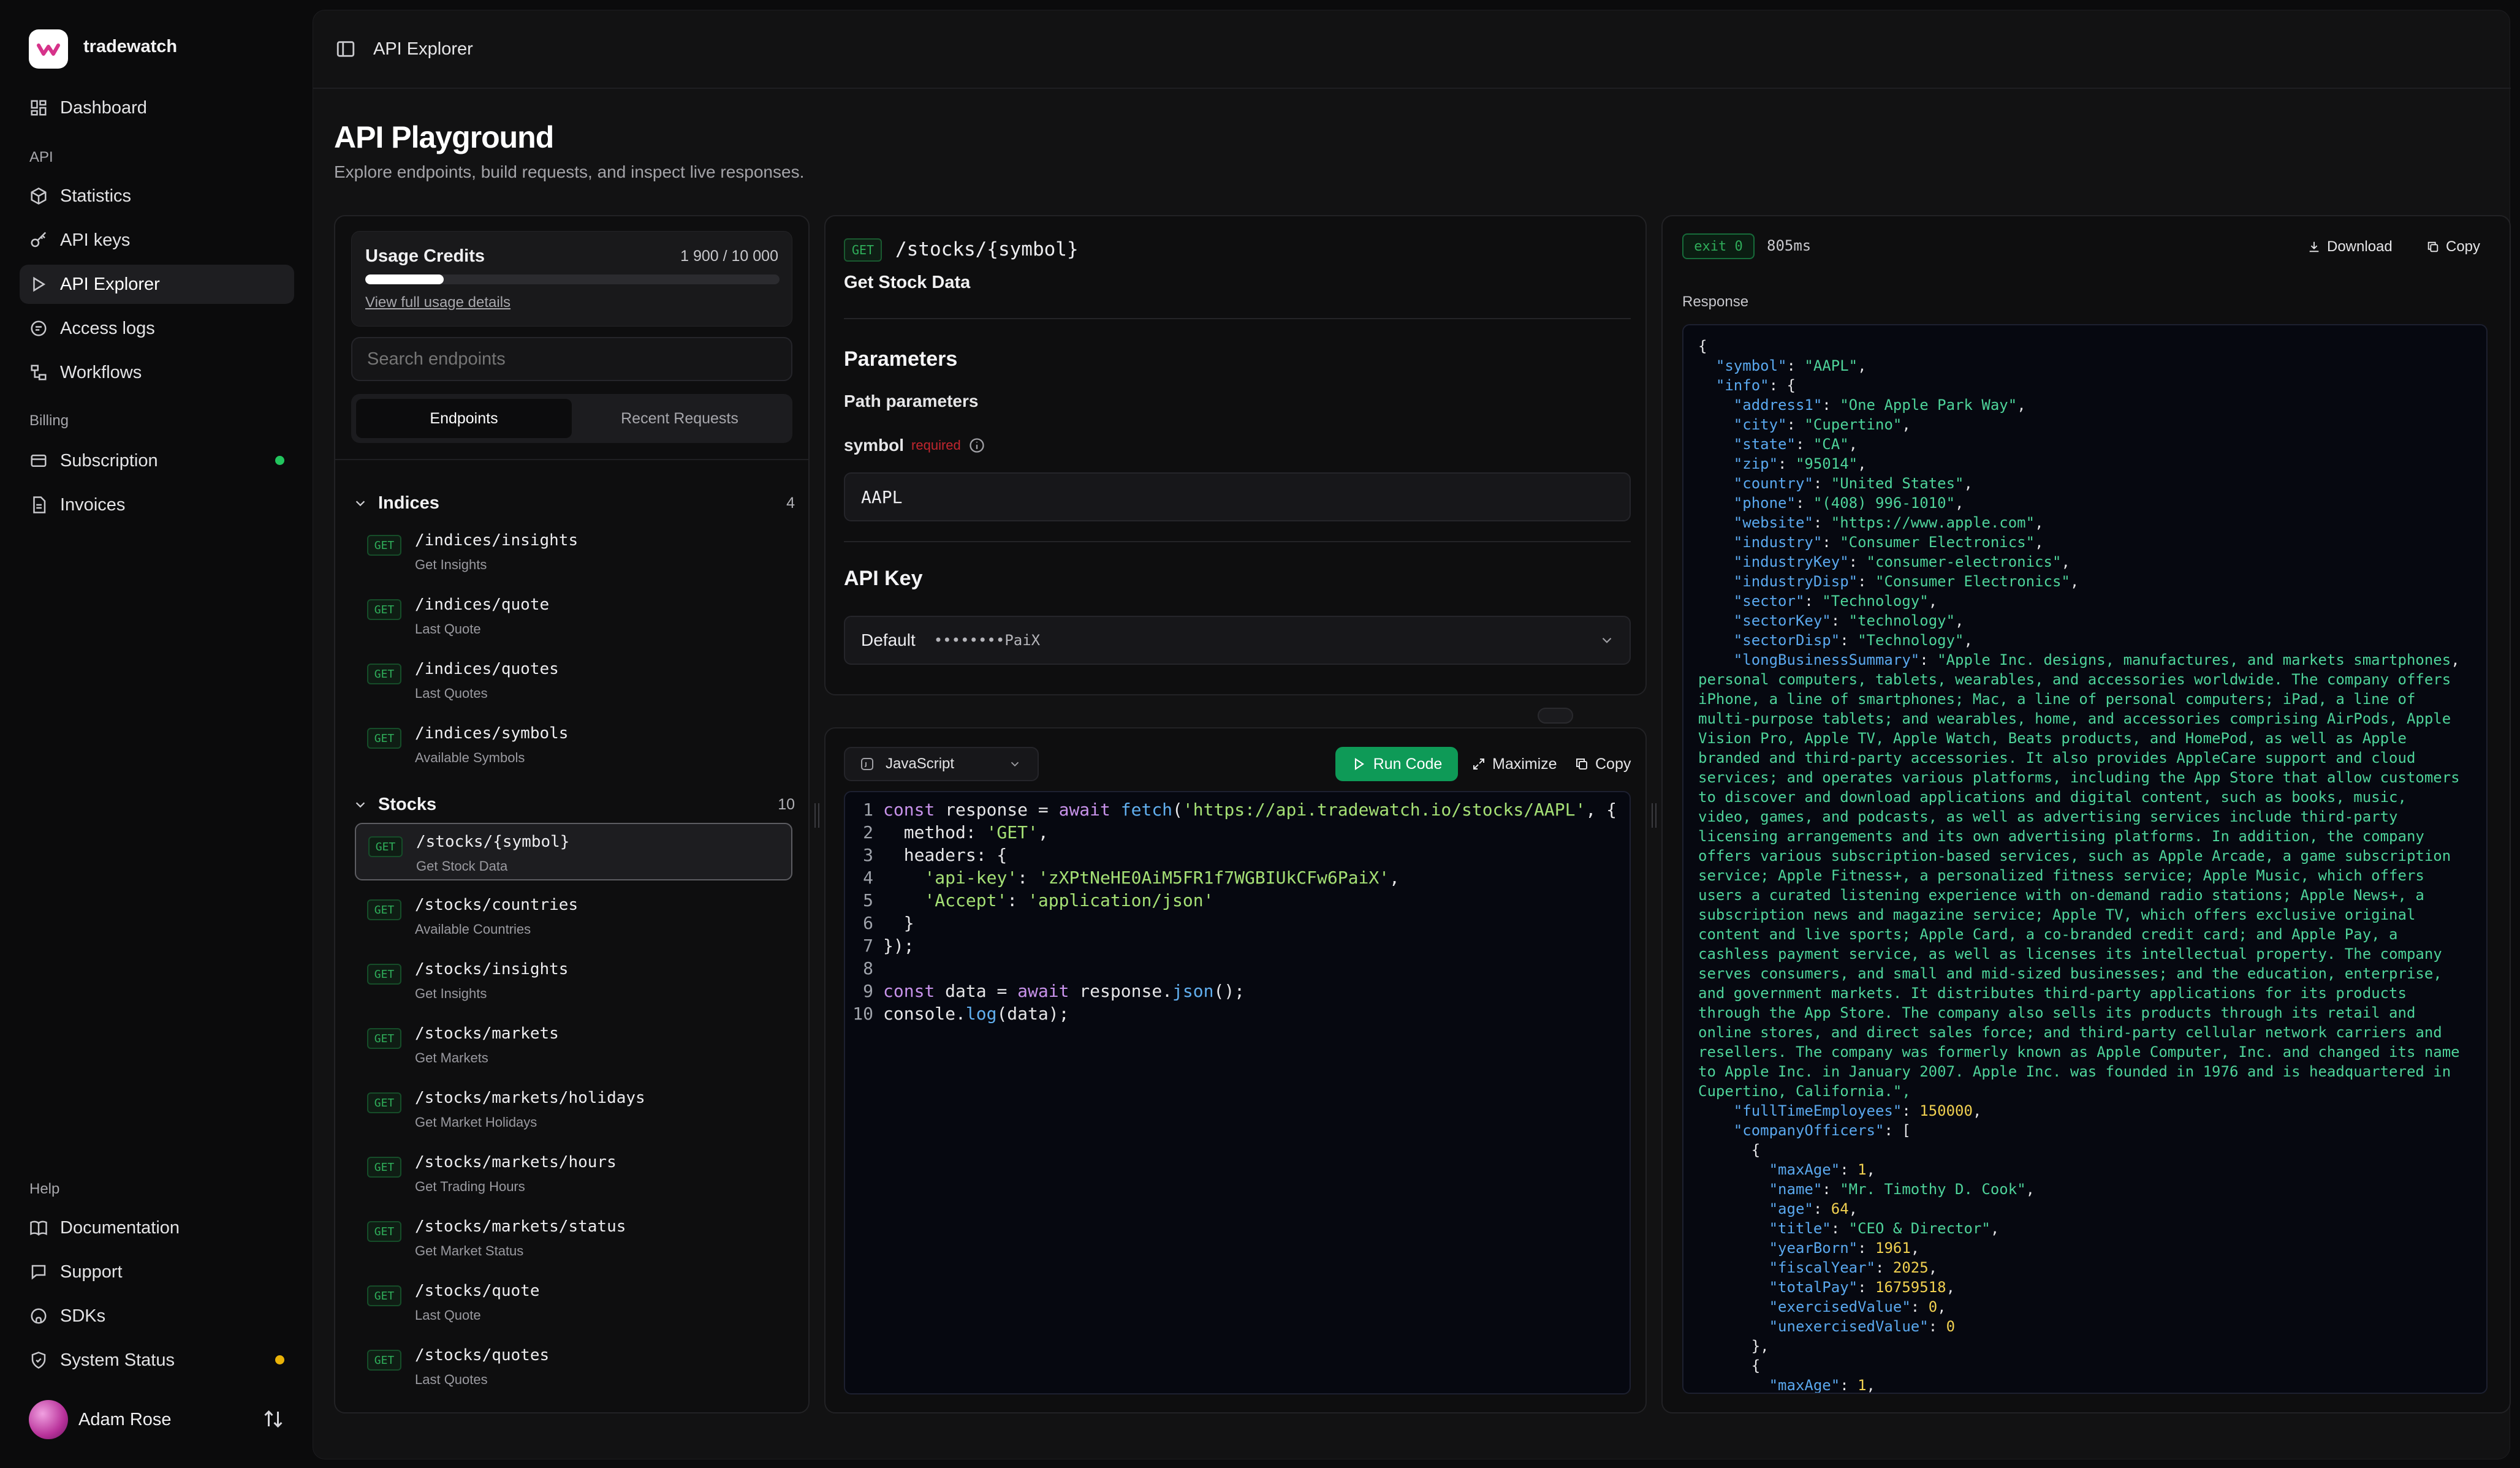  I want to click on endpoint-path: /stocks/markets/holidays, so click(530, 1098).